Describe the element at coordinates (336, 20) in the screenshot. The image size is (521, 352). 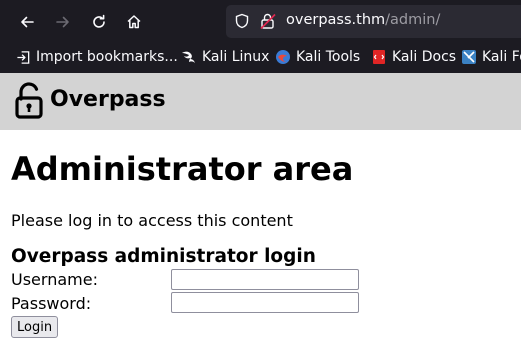
I see `url-host: overpass.thm` at that location.